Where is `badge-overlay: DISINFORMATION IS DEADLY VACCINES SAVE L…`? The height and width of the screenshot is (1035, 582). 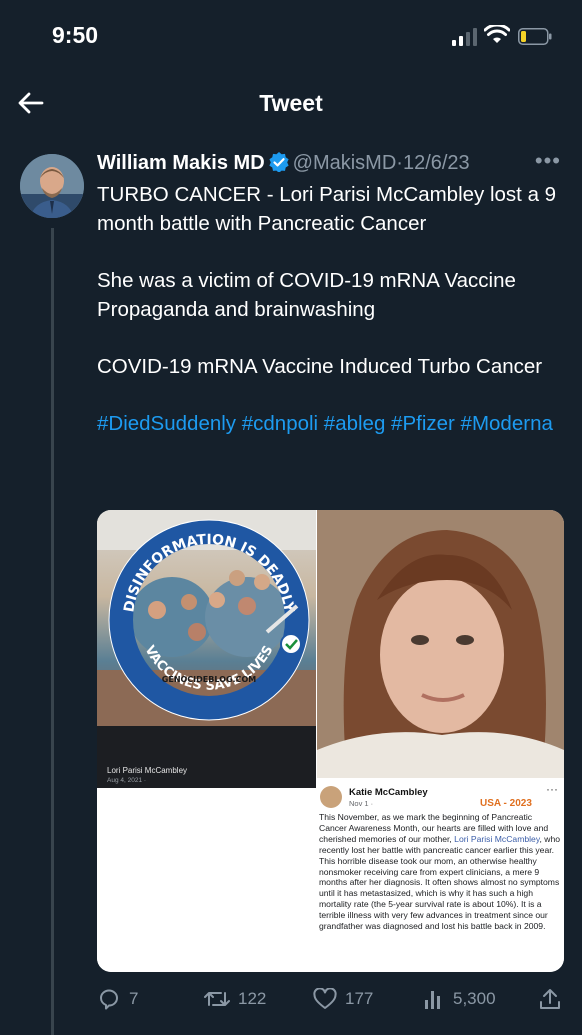 badge-overlay: DISINFORMATION IS DEADLY VACCINES SAVE L… is located at coordinates (209, 620).